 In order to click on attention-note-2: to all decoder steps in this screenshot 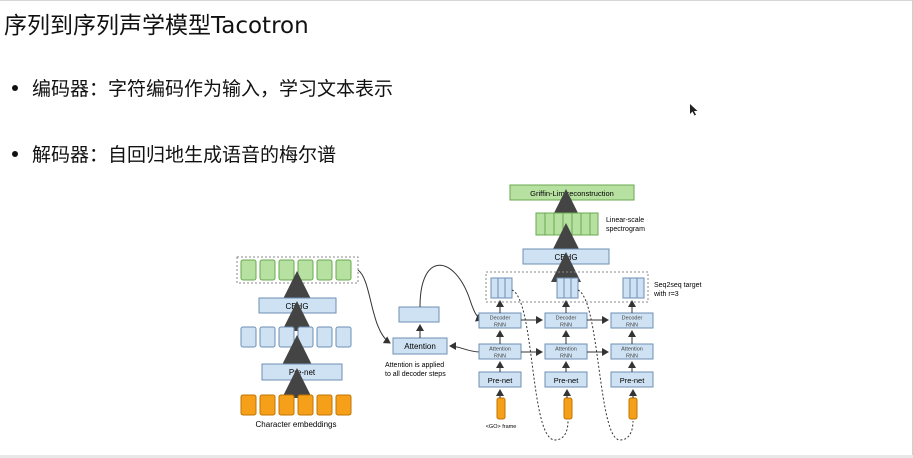, I will do `click(415, 374)`.